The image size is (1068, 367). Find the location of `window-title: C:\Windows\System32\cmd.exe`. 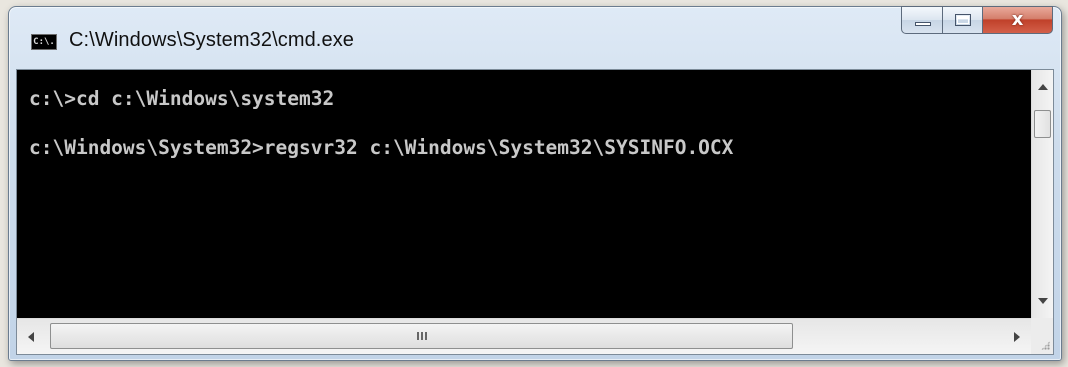

window-title: C:\Windows\System32\cmd.exe is located at coordinates (212, 40).